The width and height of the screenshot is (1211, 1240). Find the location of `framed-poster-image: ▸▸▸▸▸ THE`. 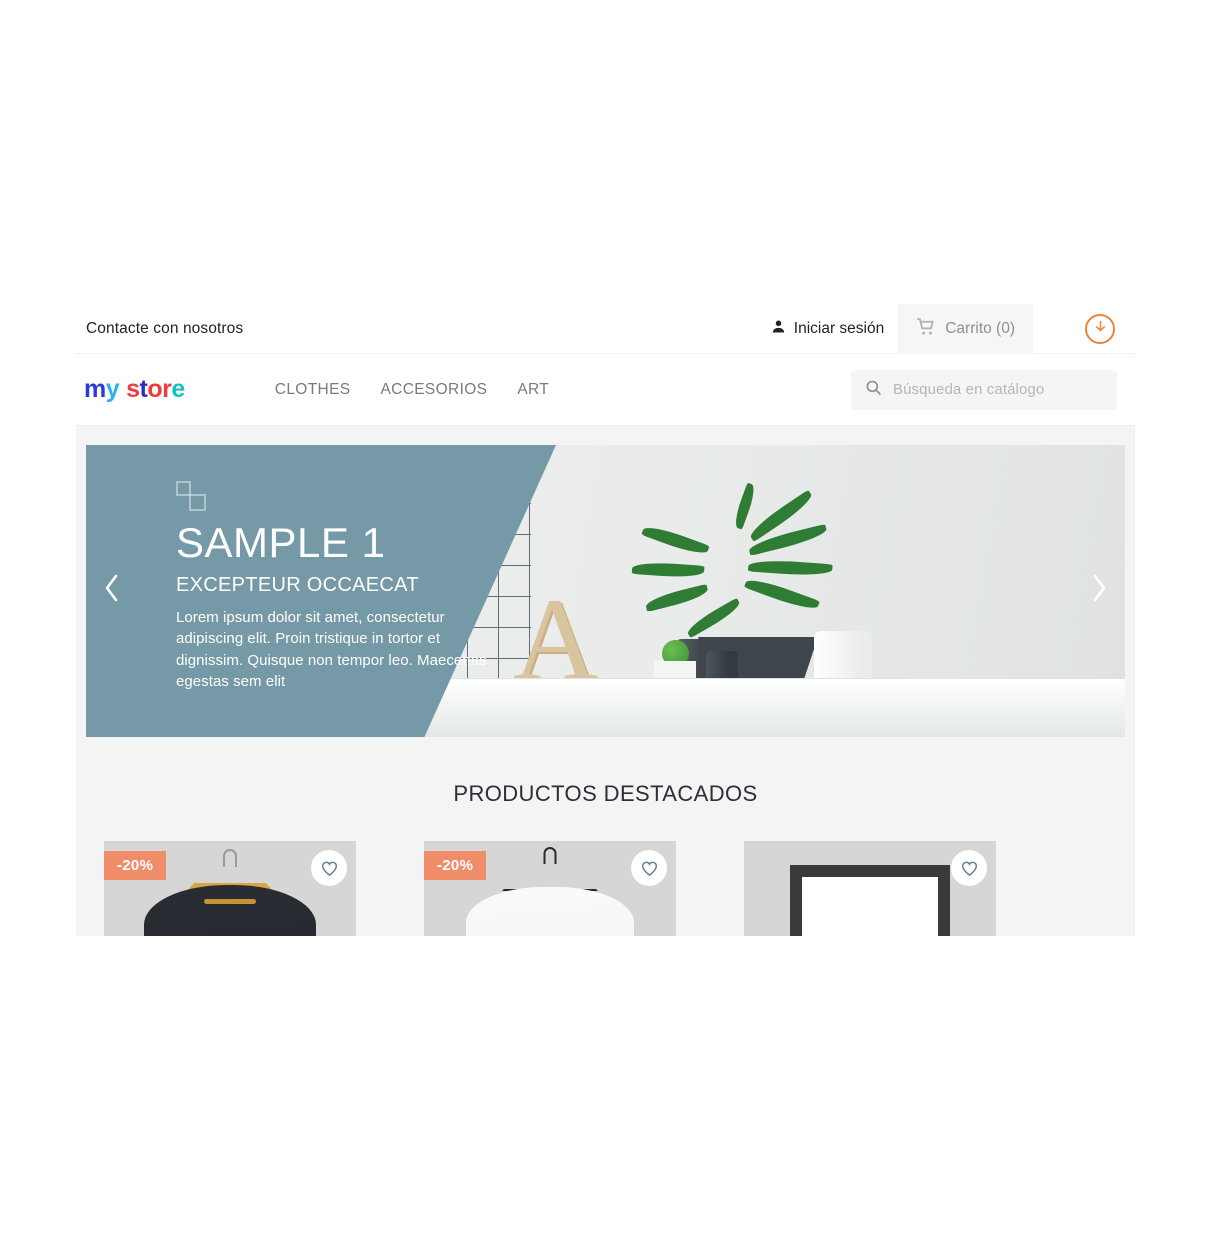

framed-poster-image: ▸▸▸▸▸ THE is located at coordinates (870, 900).